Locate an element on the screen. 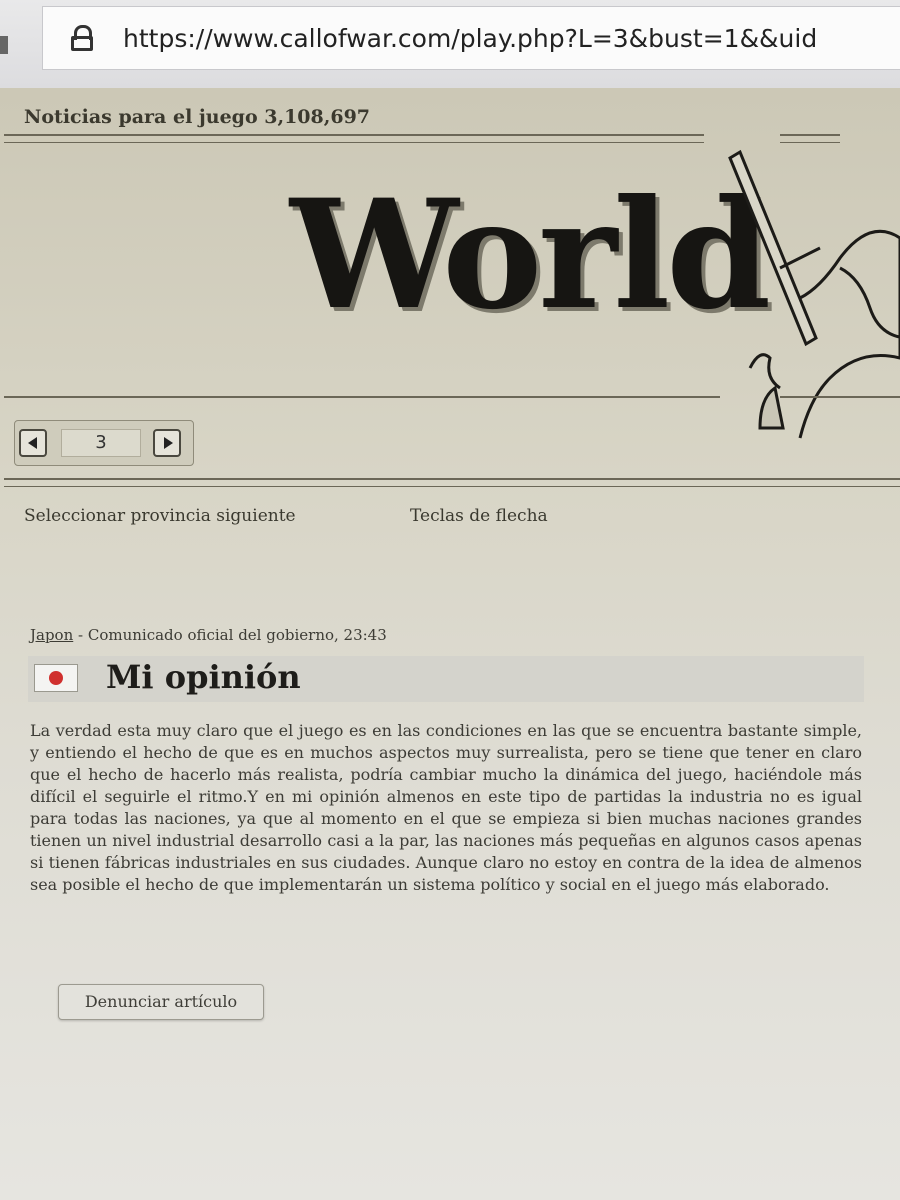  divider-lower-thin is located at coordinates (452, 486).